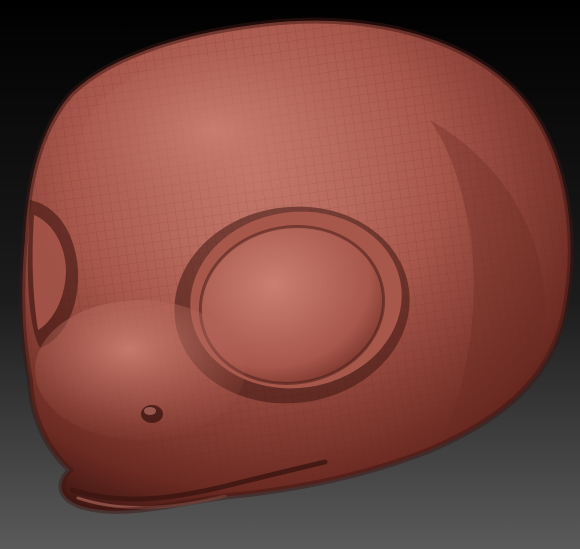 This screenshot has height=549, width=580. Describe the element at coordinates (140, 370) in the screenshot. I see `snout-highlight` at that location.